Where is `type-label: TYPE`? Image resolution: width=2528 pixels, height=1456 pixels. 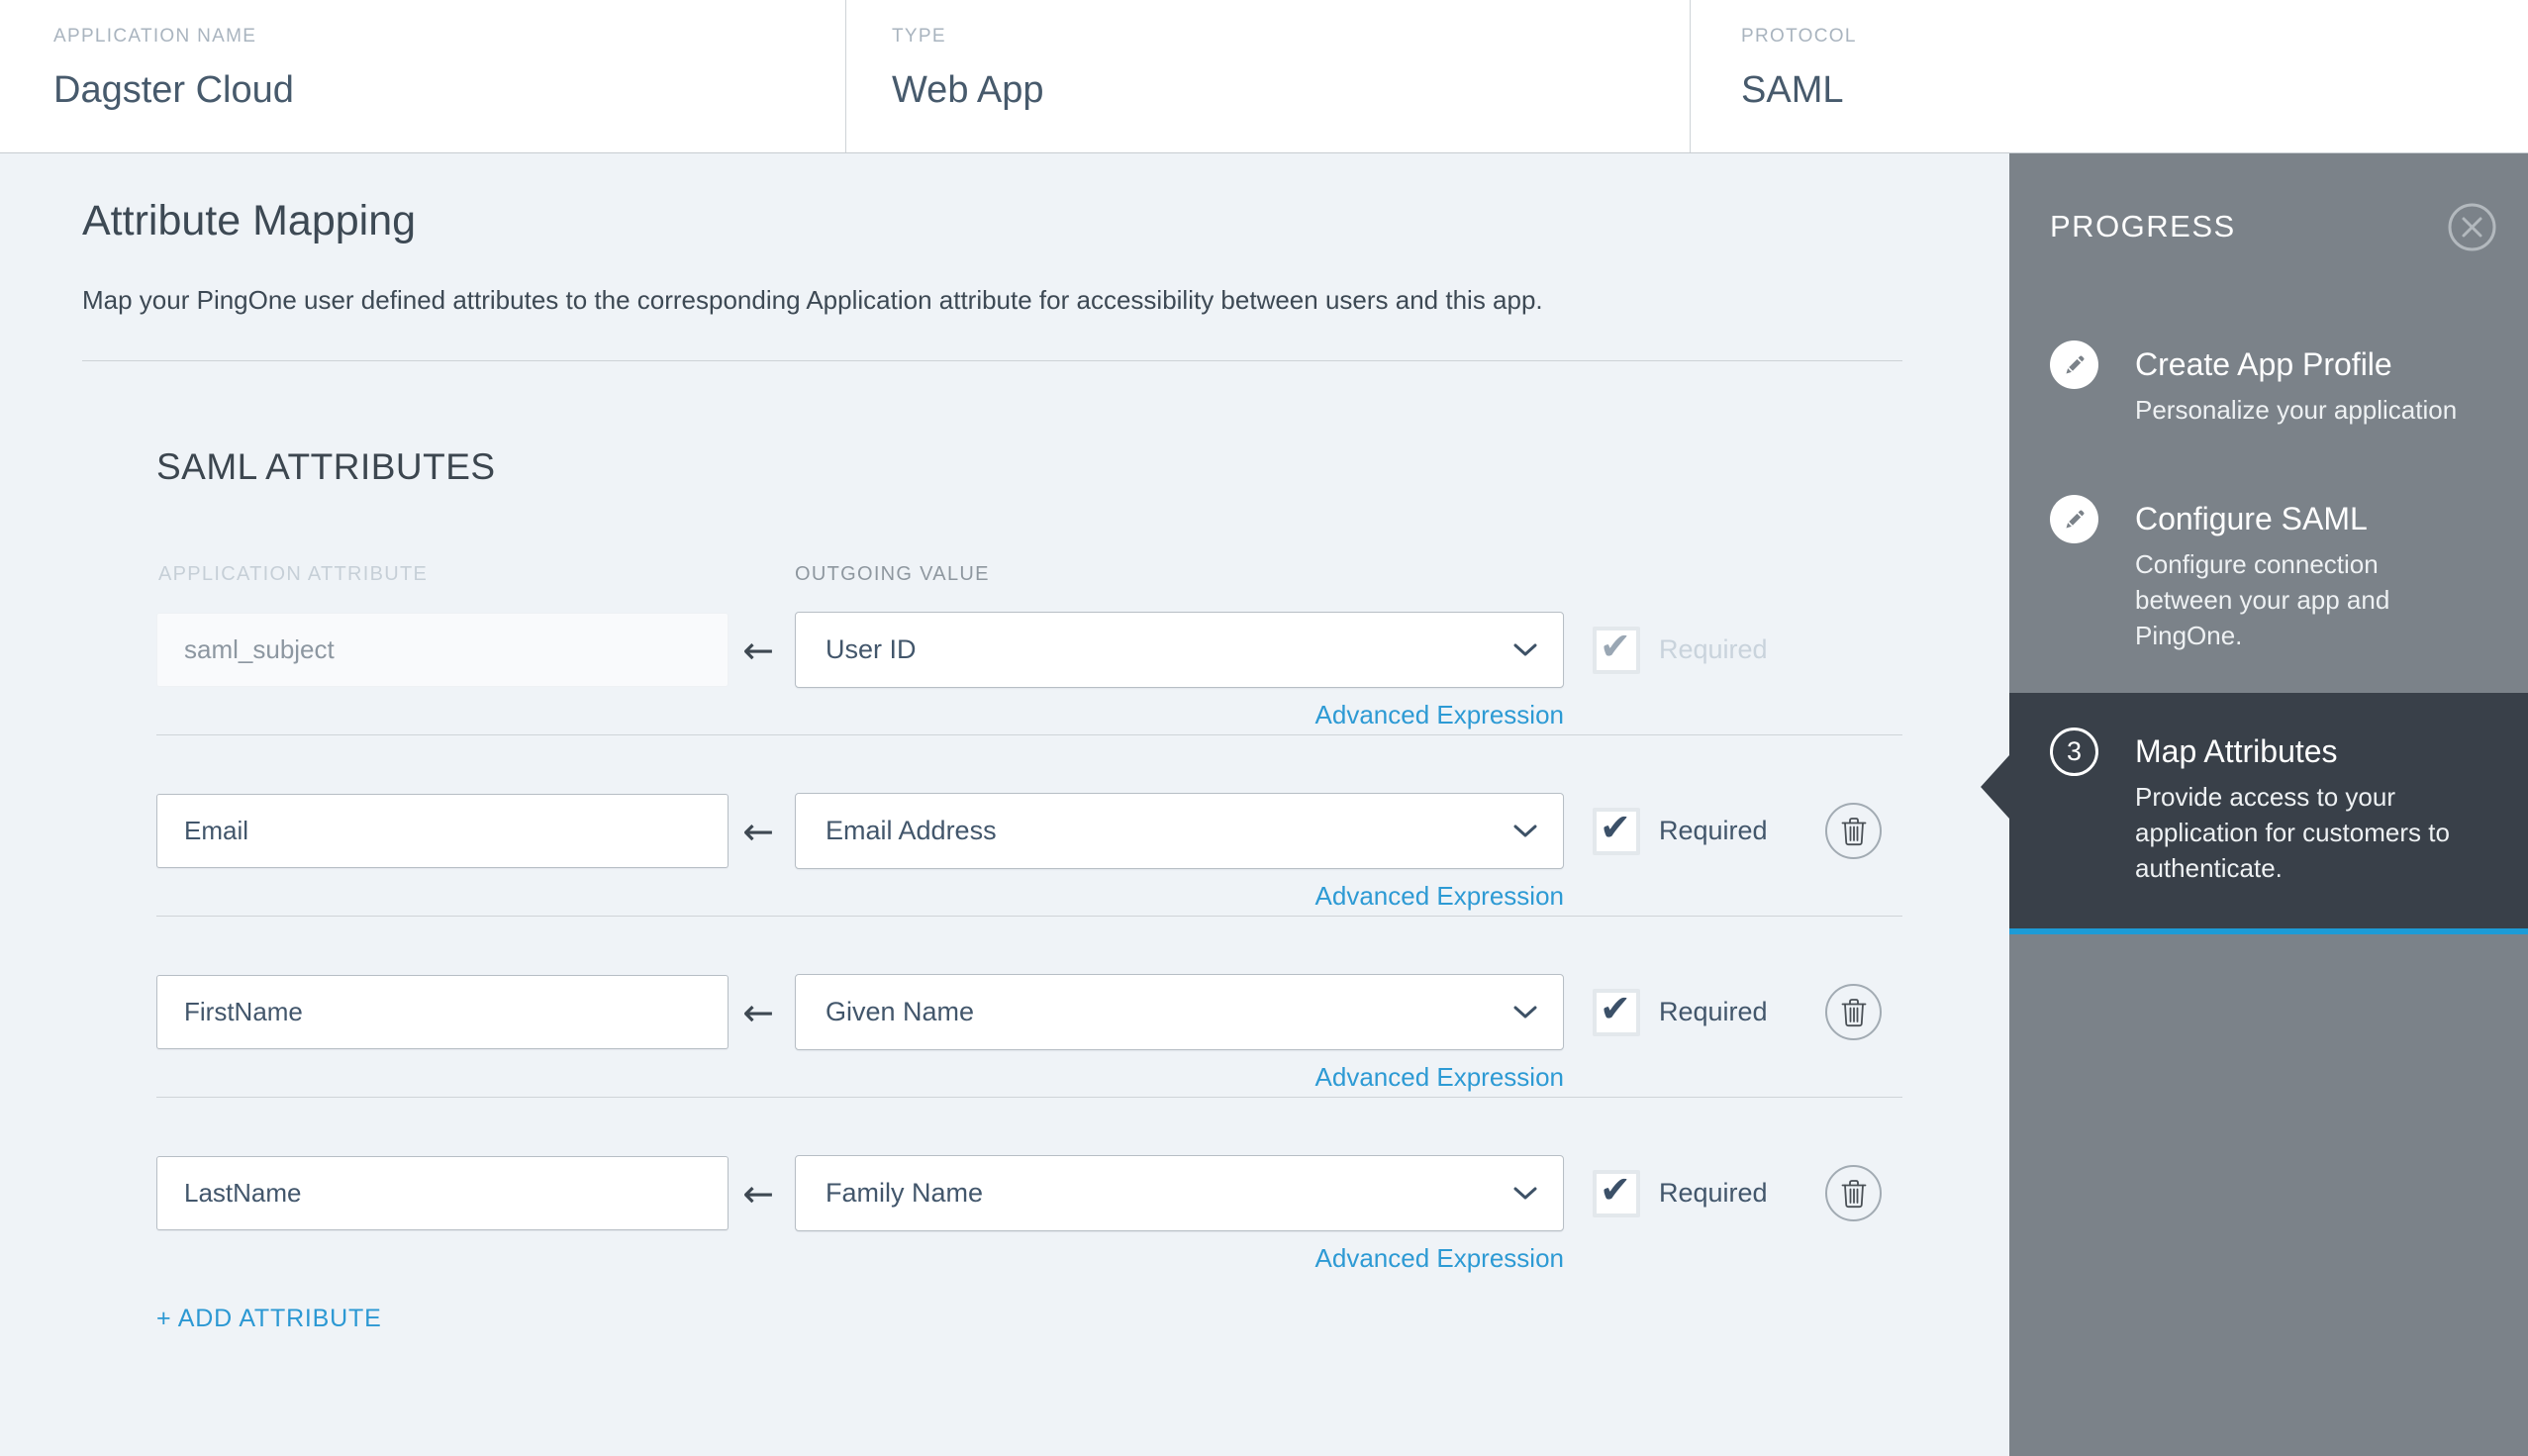 type-label: TYPE is located at coordinates (919, 36).